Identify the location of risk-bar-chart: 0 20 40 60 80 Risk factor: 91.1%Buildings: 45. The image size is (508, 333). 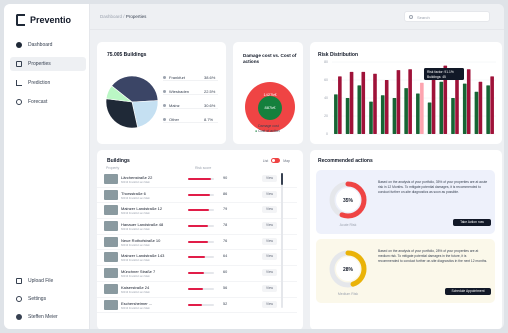
(410, 98).